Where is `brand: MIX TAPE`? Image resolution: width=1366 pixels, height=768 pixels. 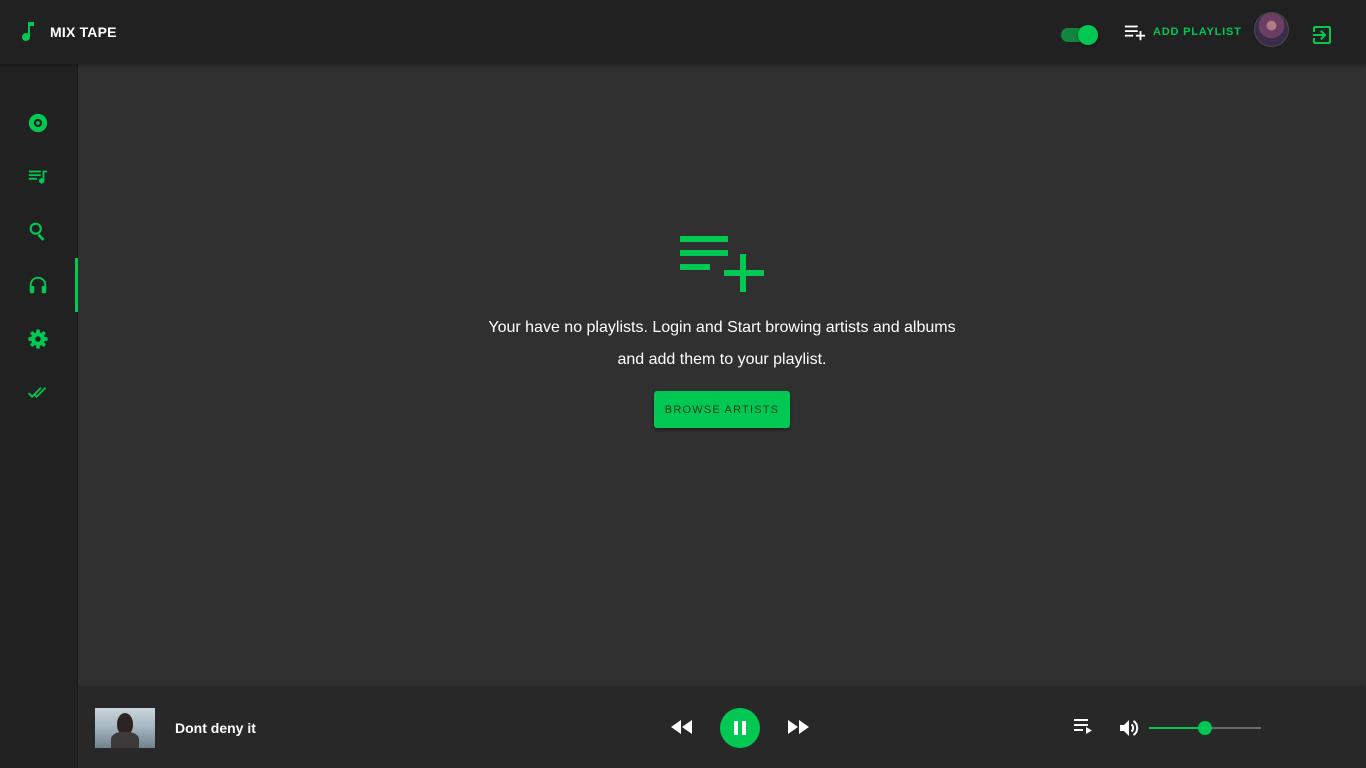 brand: MIX TAPE is located at coordinates (68, 32).